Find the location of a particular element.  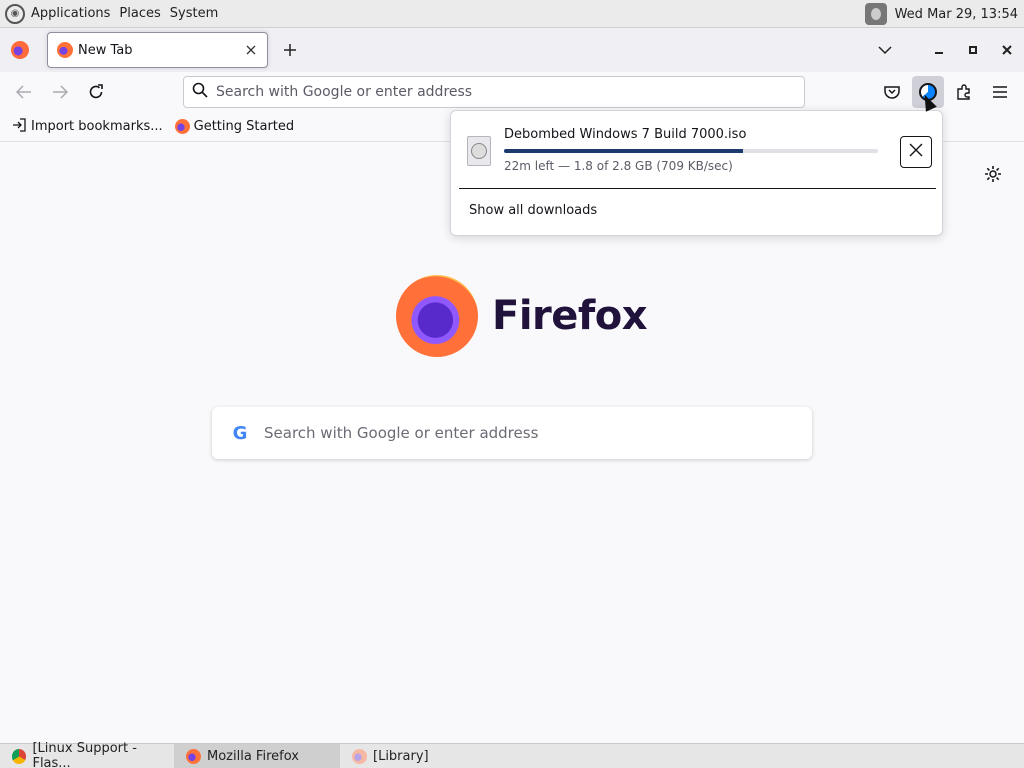

taskbar-item-firefox: Mozilla Firefox is located at coordinates (257, 755).